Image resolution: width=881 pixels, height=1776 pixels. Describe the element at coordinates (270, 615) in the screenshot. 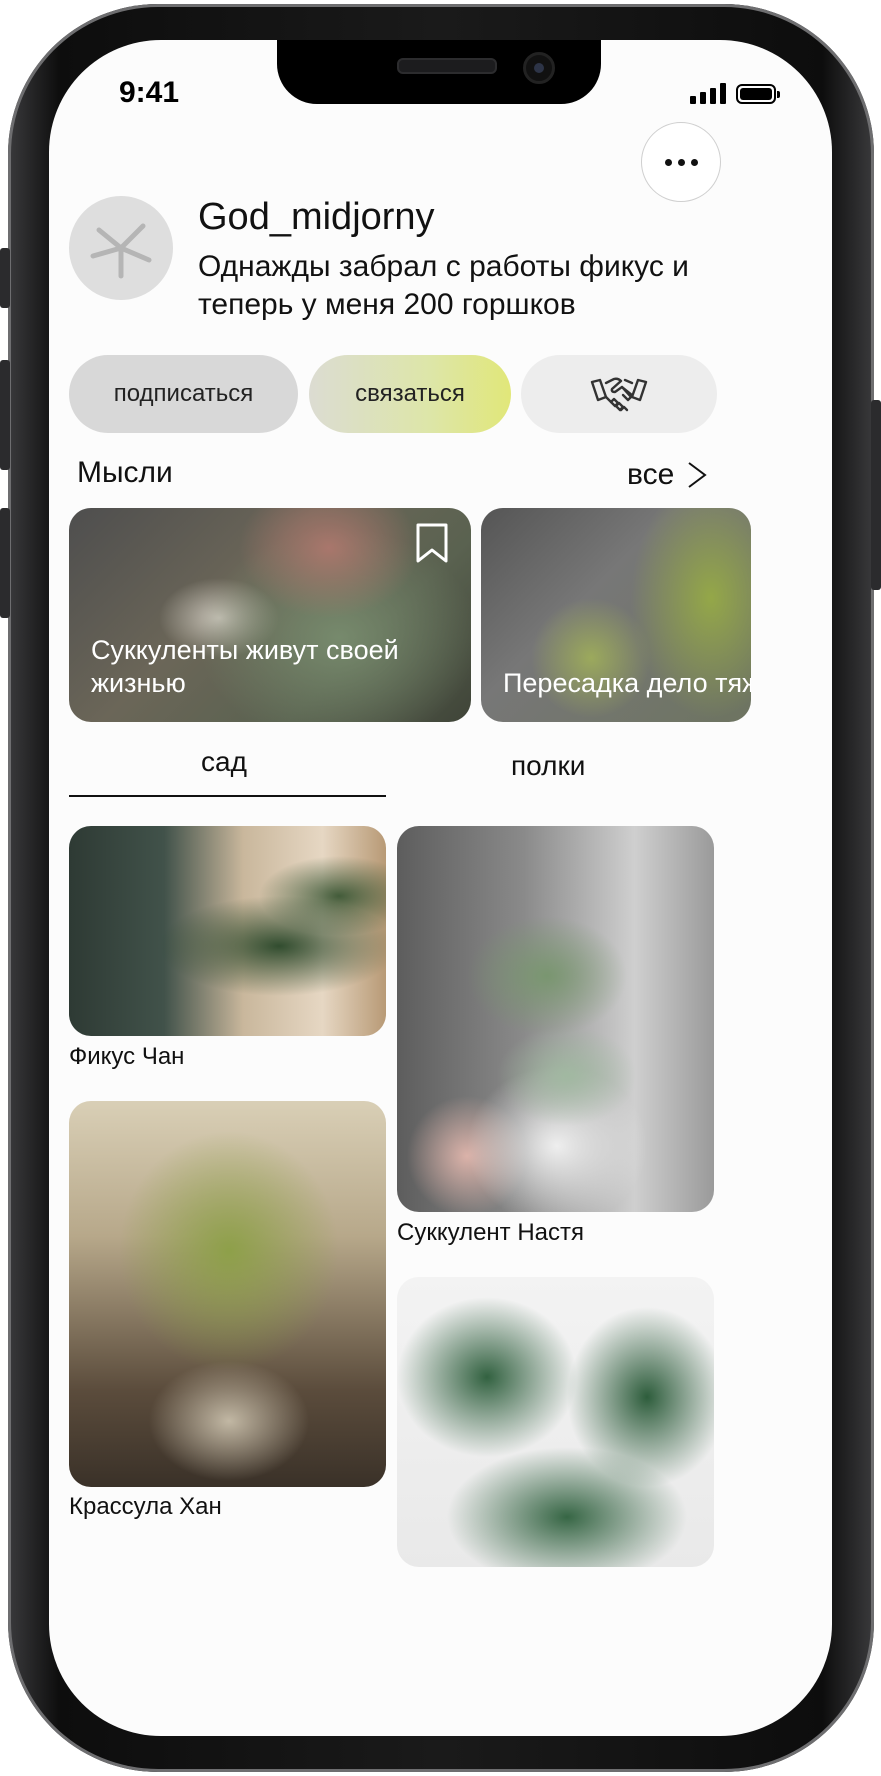

I see `thought-card: Суккуленты живут своей жизнью` at that location.